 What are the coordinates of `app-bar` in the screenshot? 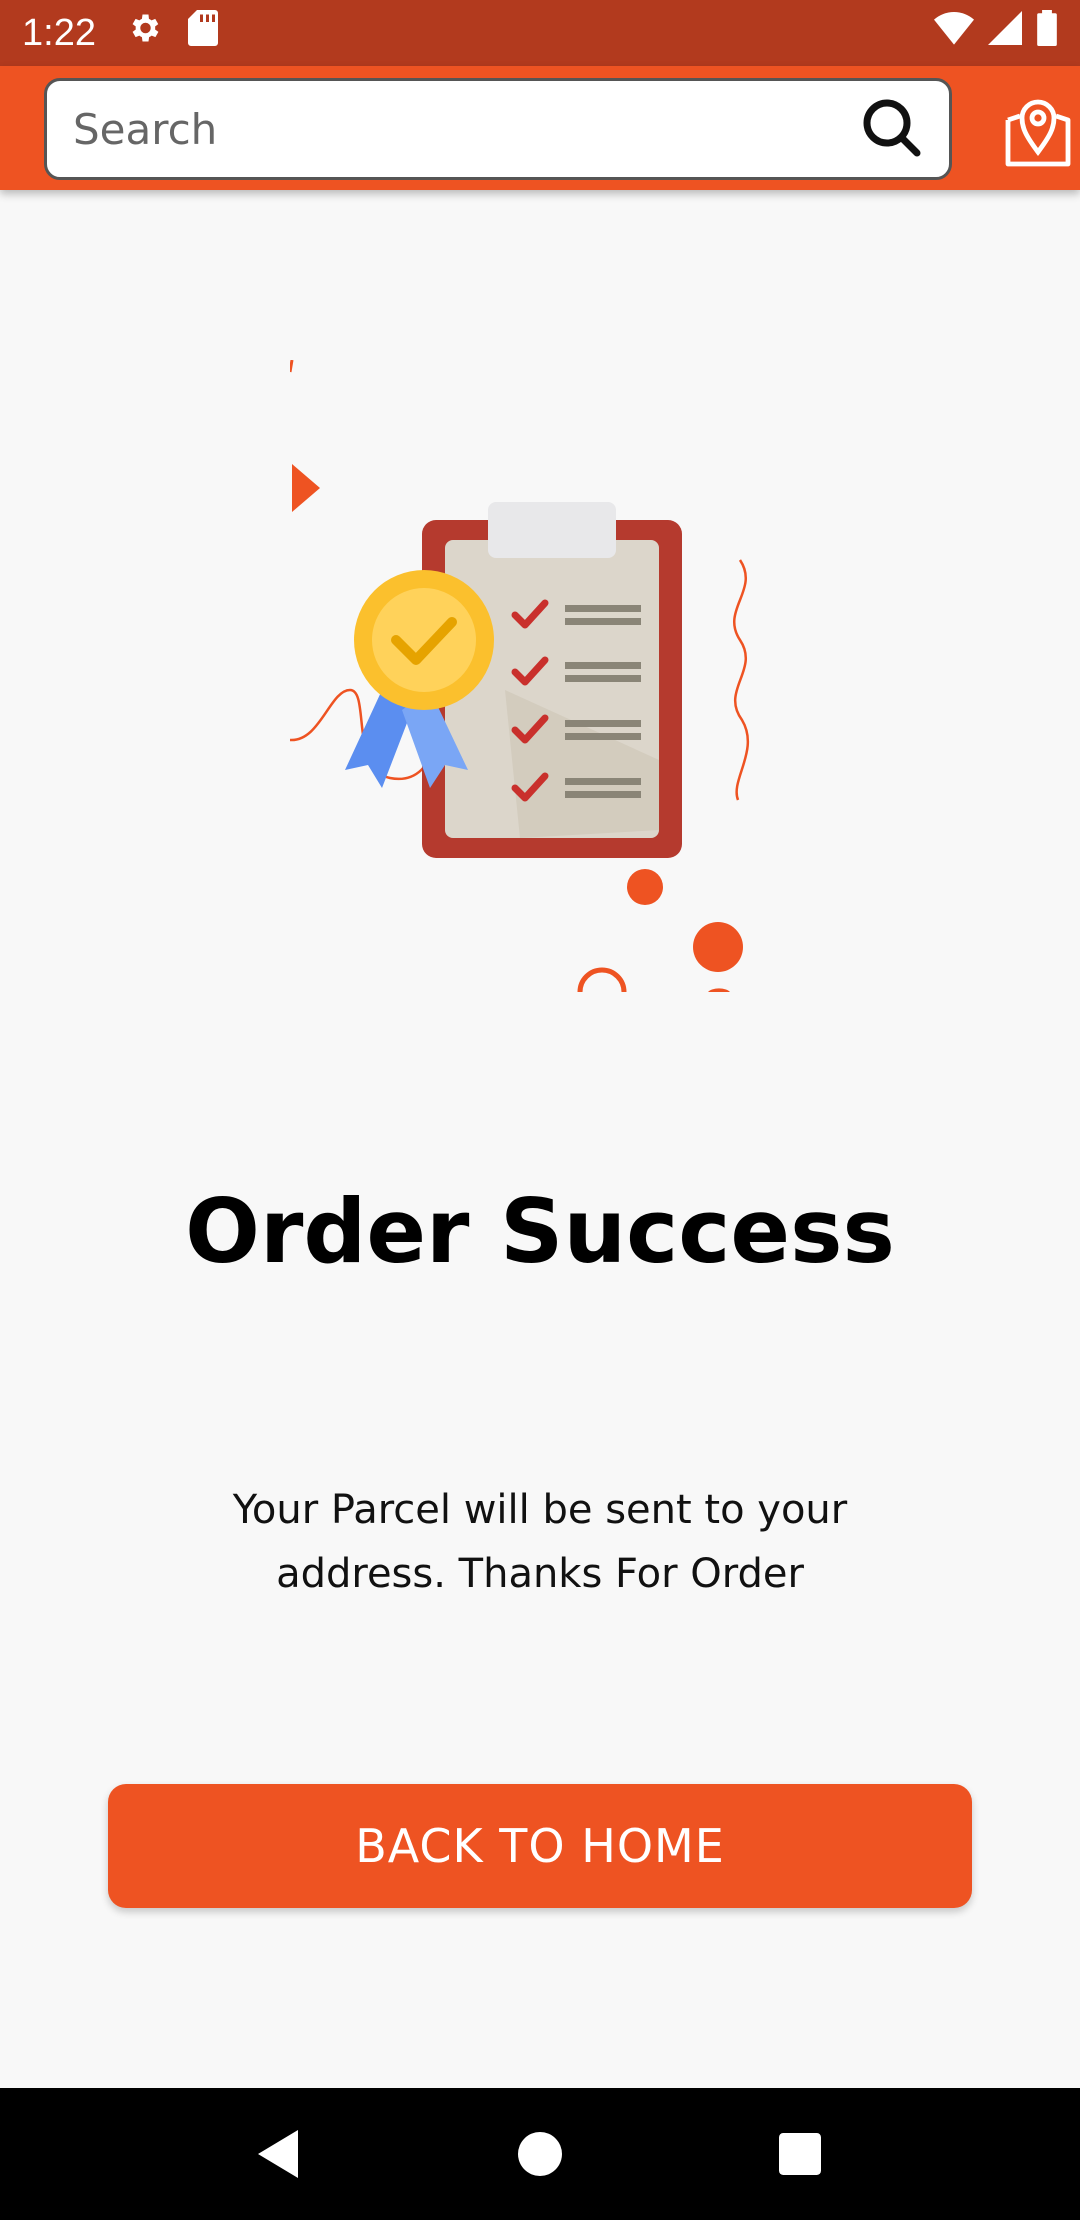 It's located at (540, 128).